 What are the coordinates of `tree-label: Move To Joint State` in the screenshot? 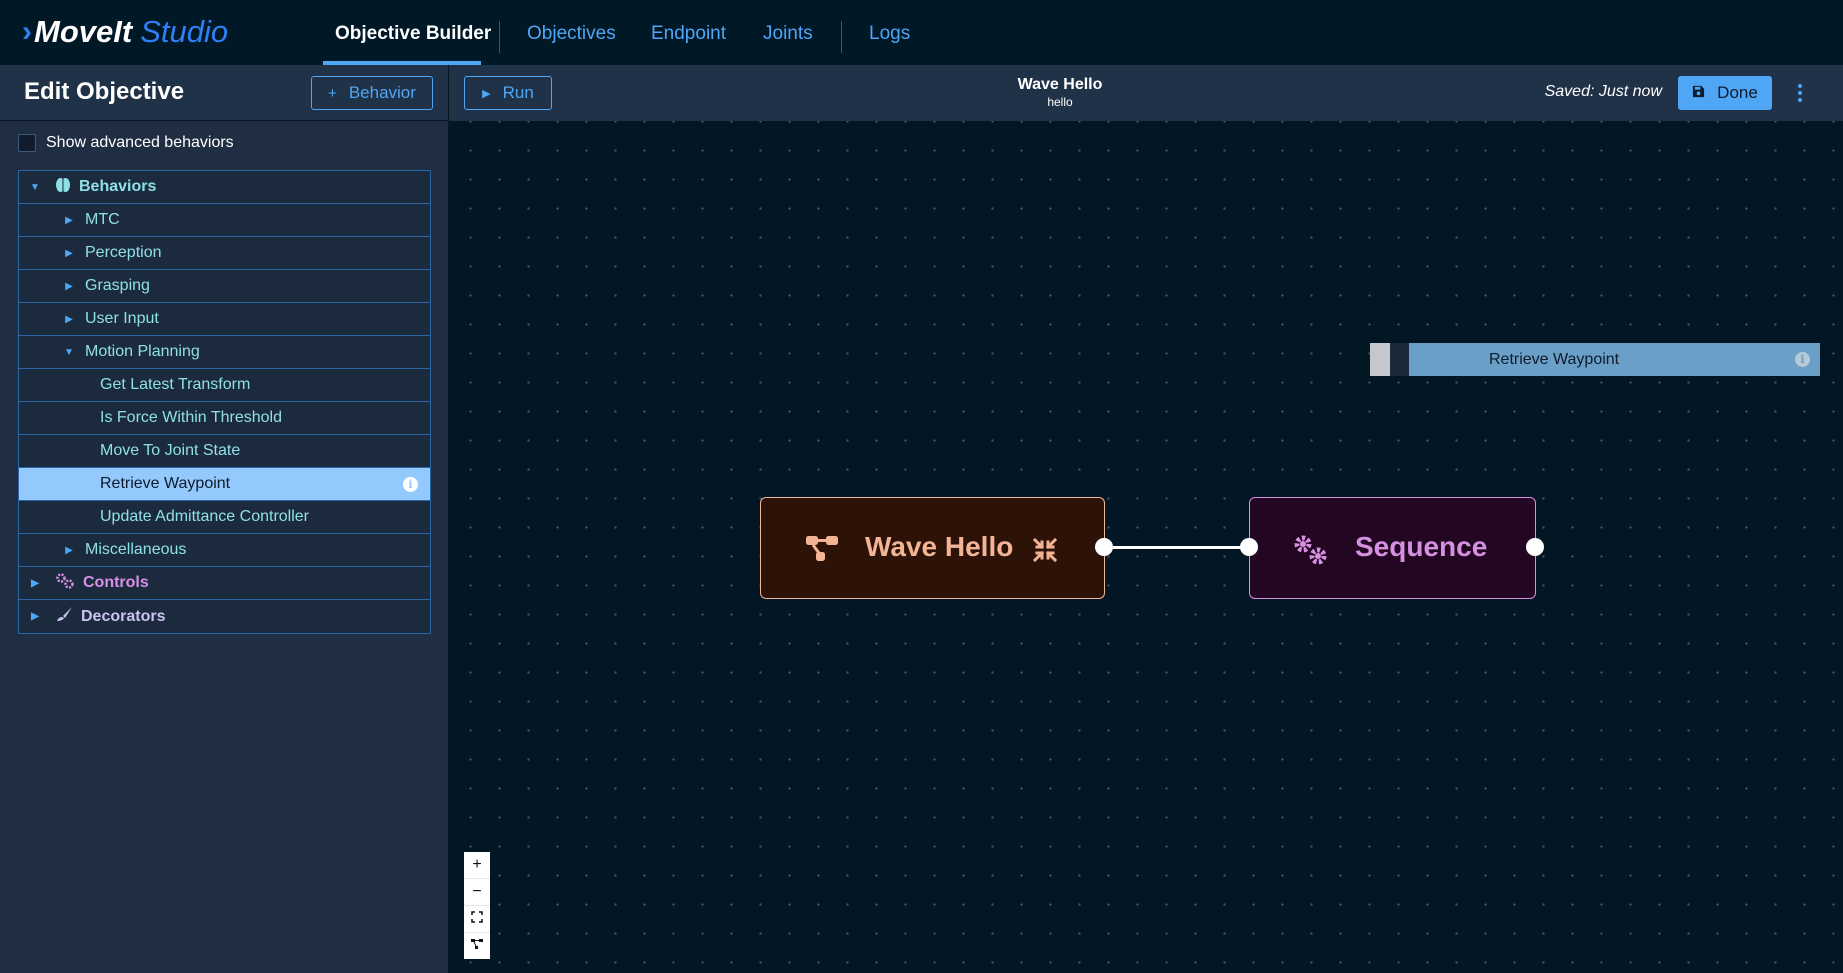 It's located at (170, 450).